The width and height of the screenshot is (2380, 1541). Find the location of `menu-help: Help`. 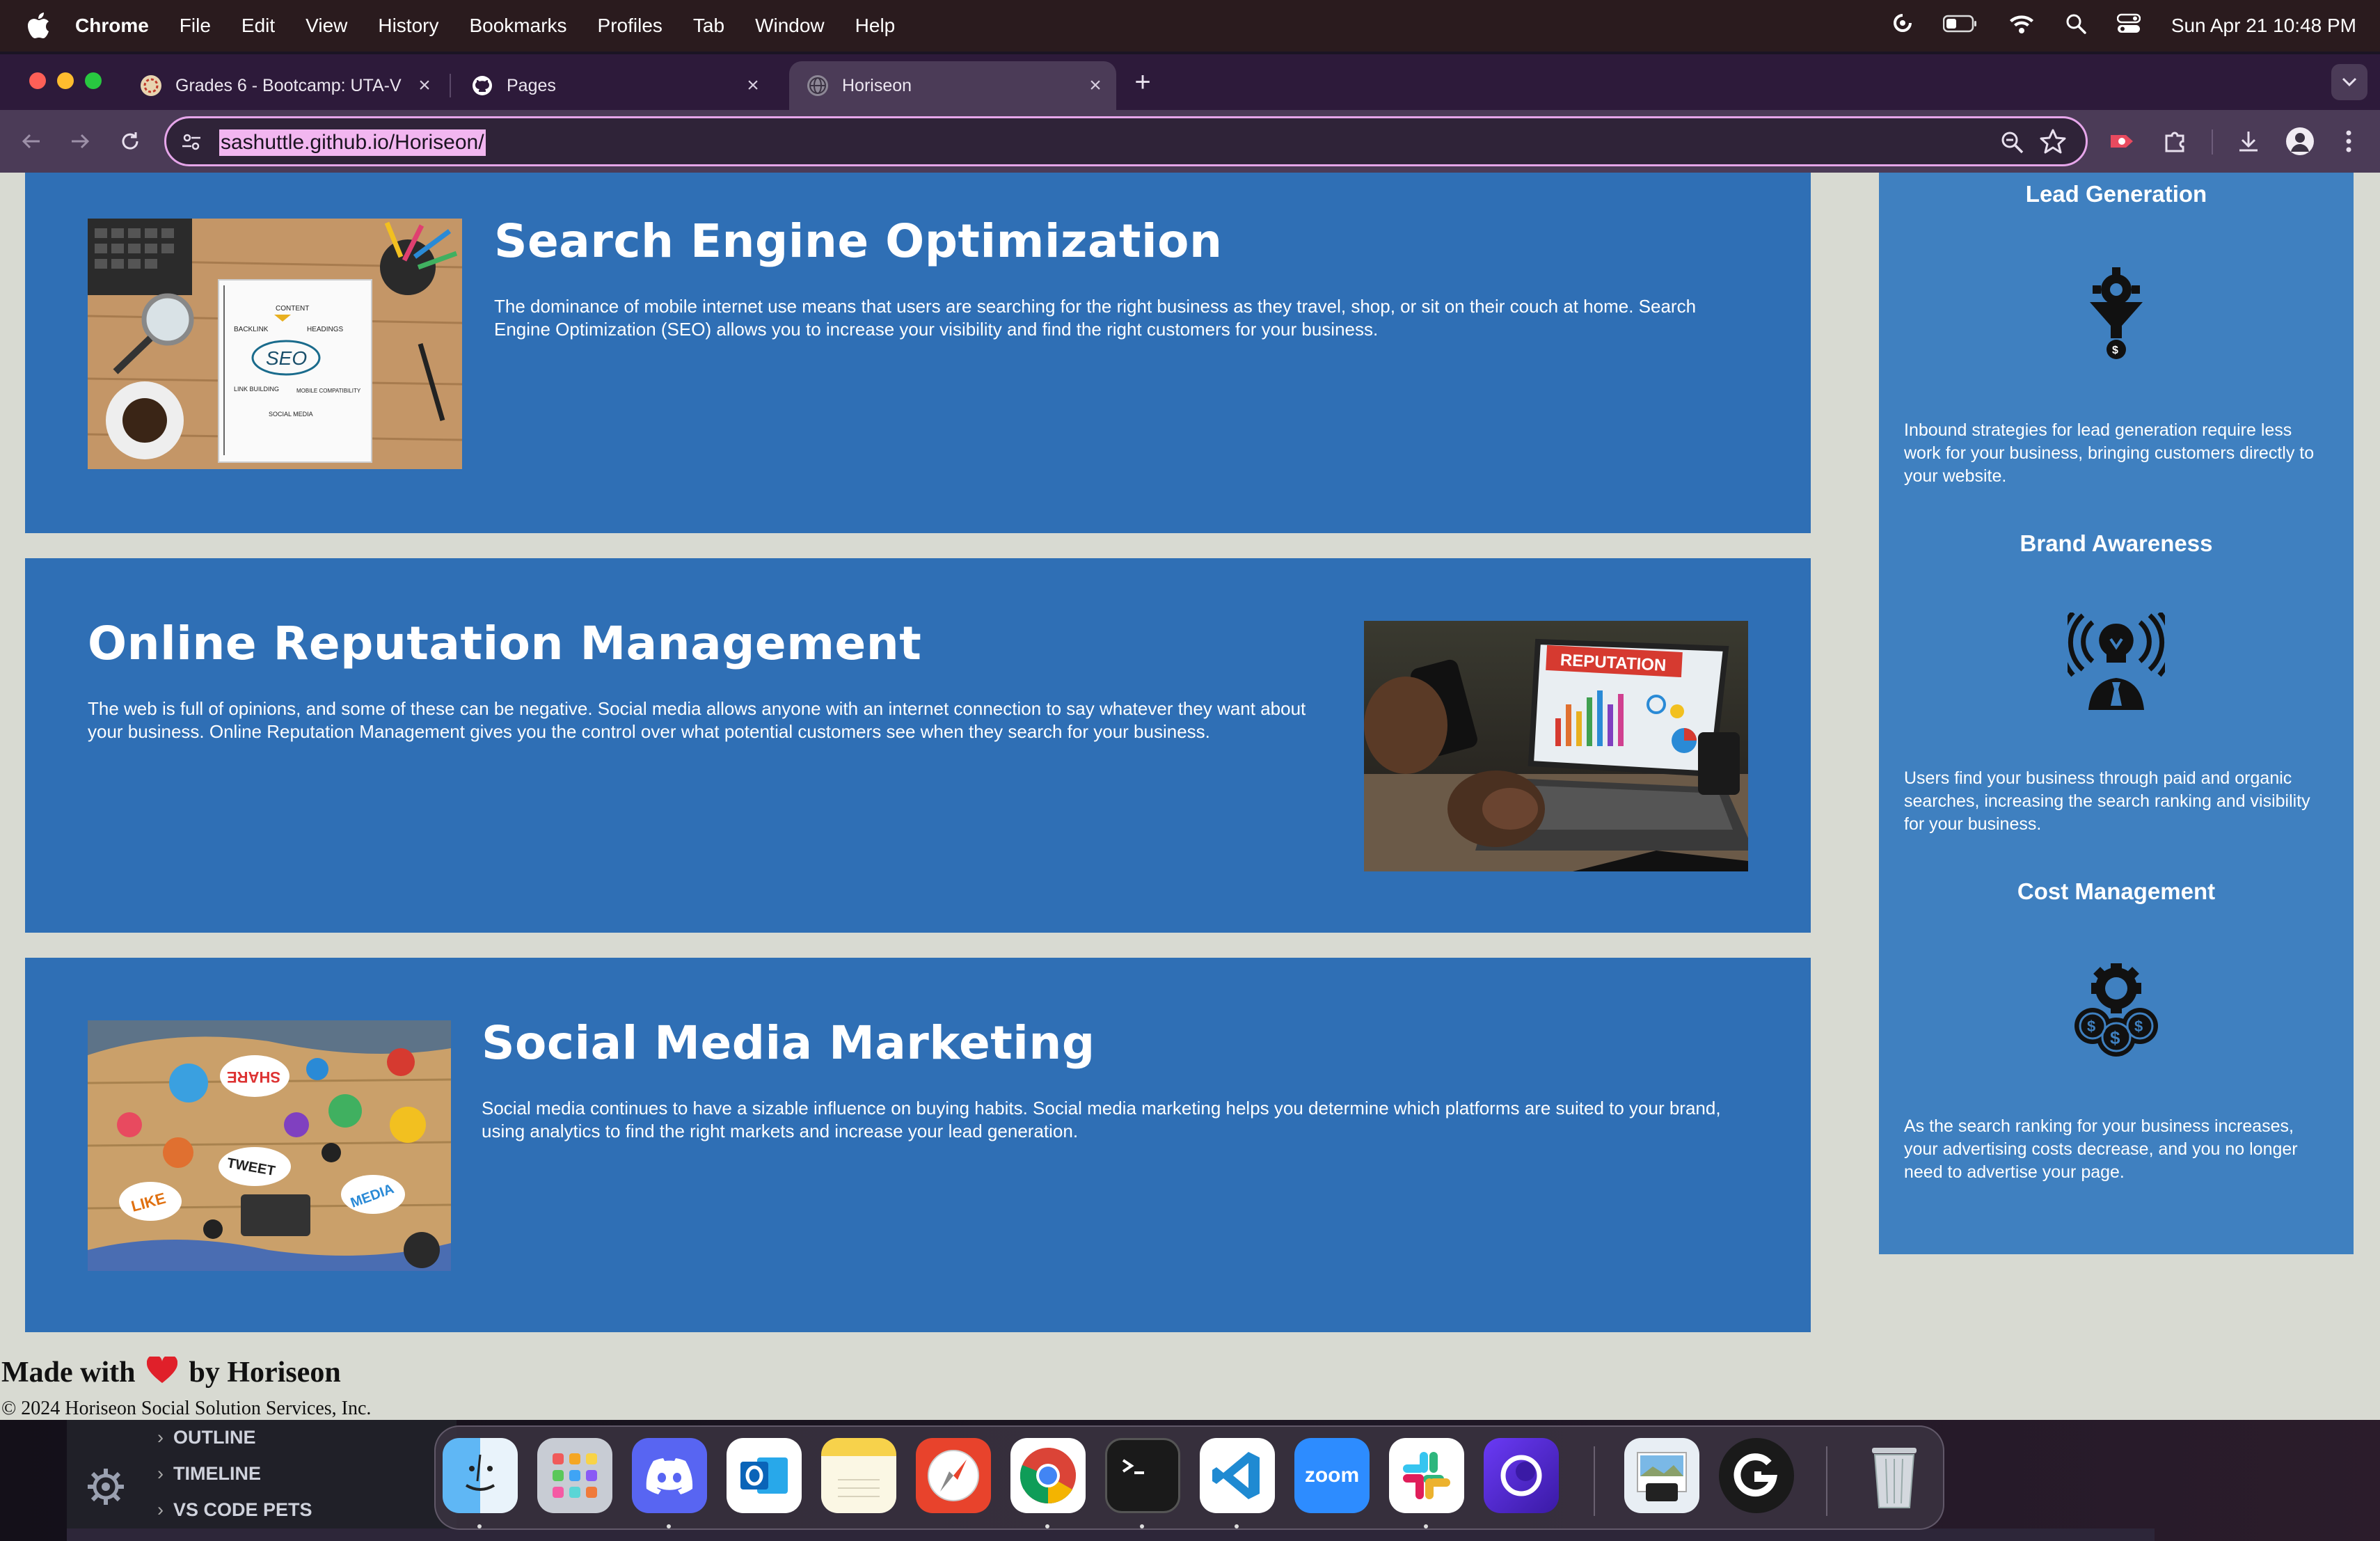

menu-help: Help is located at coordinates (876, 26).